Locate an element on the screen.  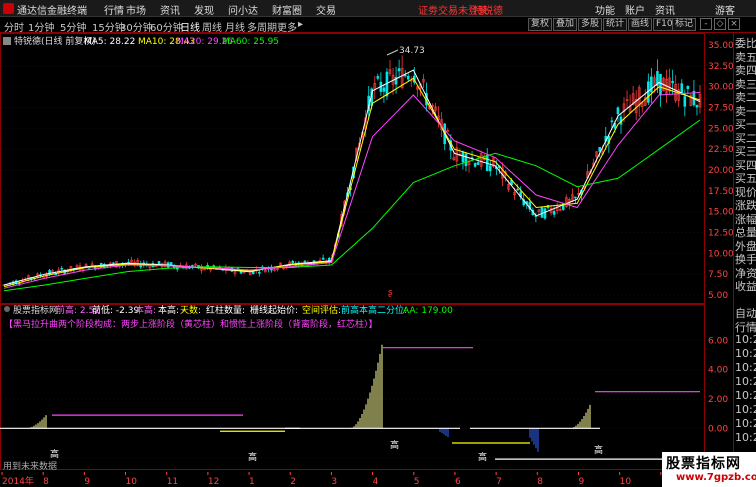
indicator-tick-label: 2.00 is located at coordinates (718, 400).